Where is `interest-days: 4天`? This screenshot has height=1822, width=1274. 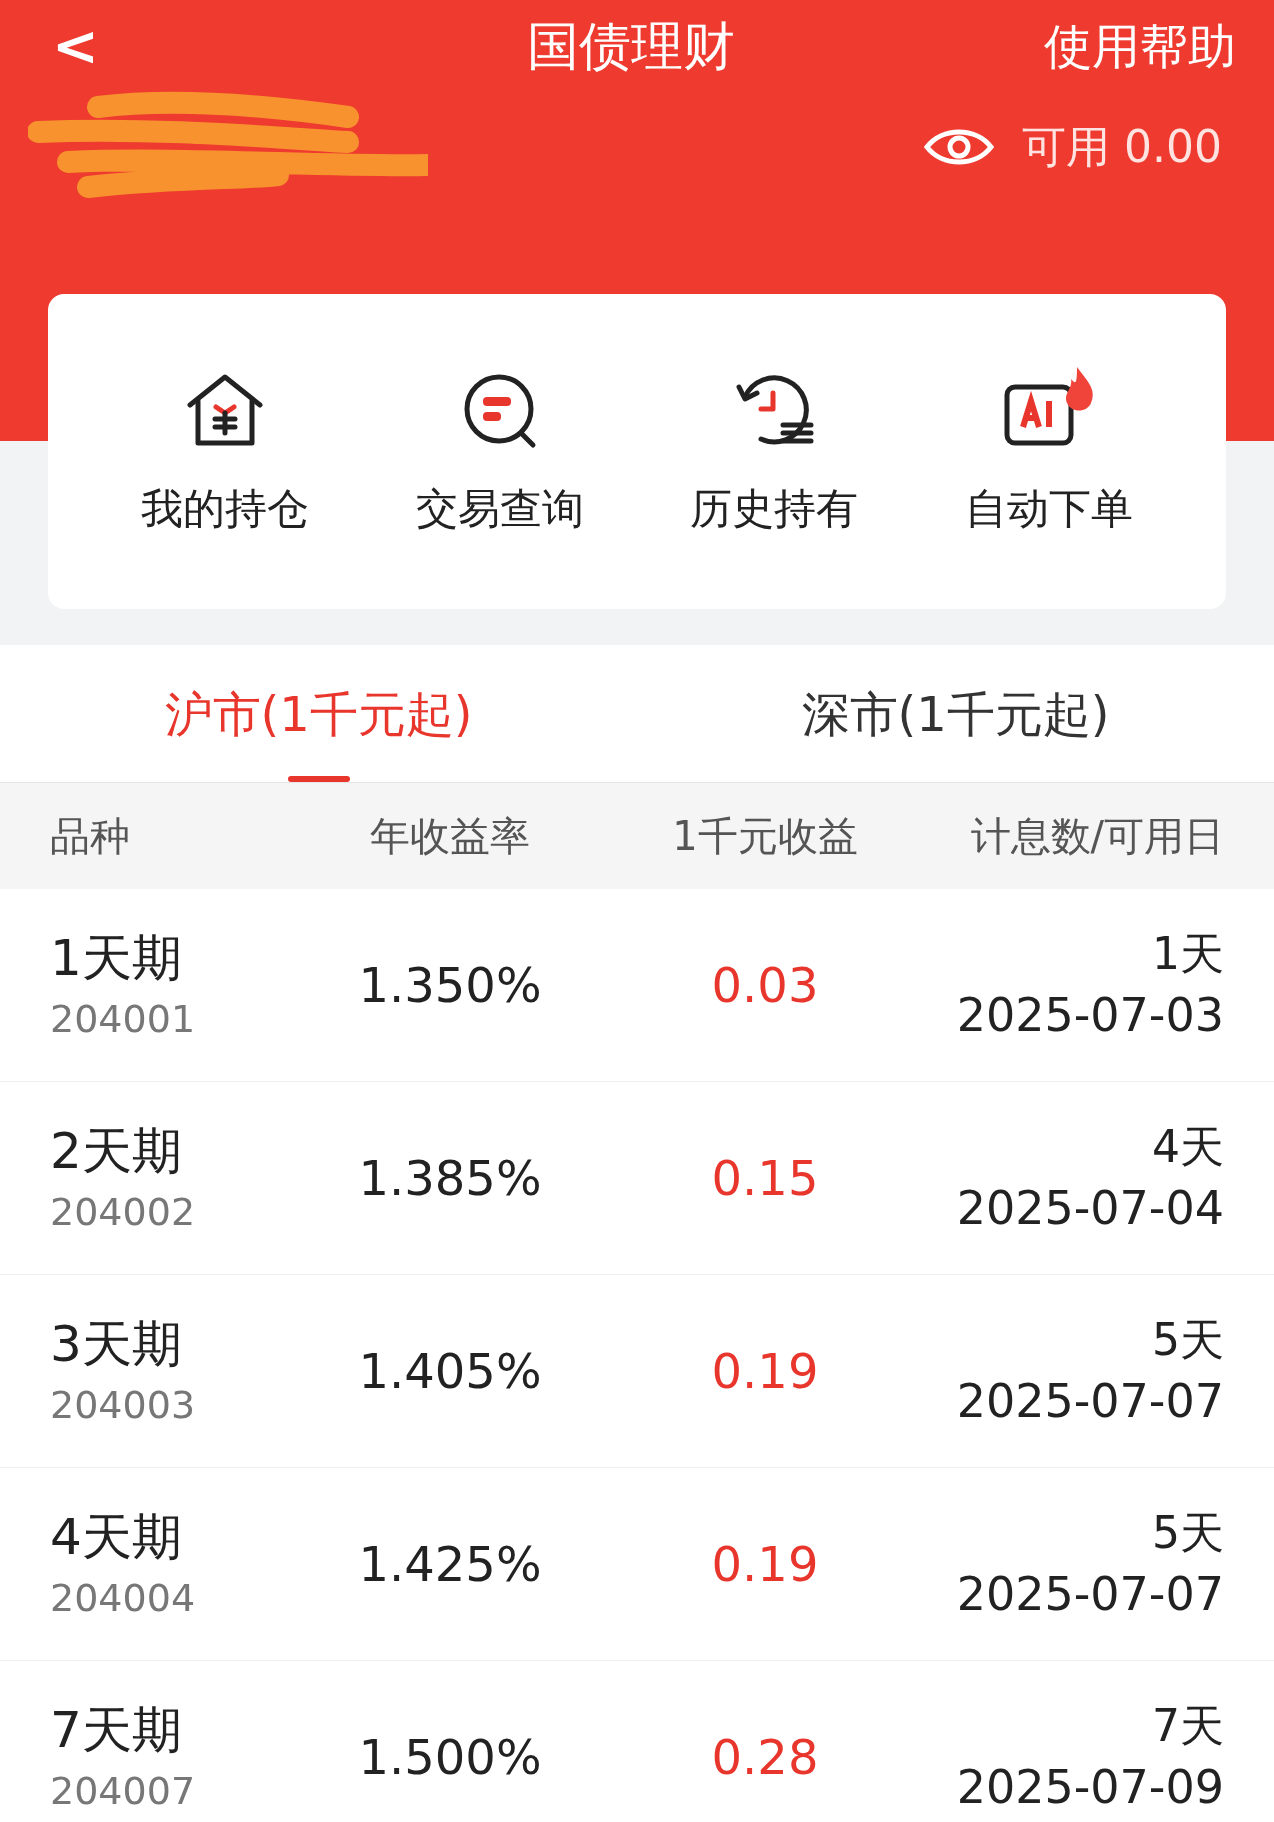 interest-days: 4天 is located at coordinates (1188, 1146).